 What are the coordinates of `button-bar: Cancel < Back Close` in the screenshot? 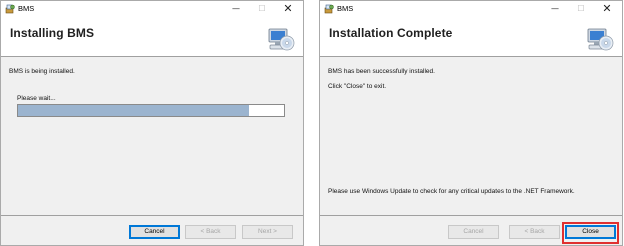 It's located at (471, 230).